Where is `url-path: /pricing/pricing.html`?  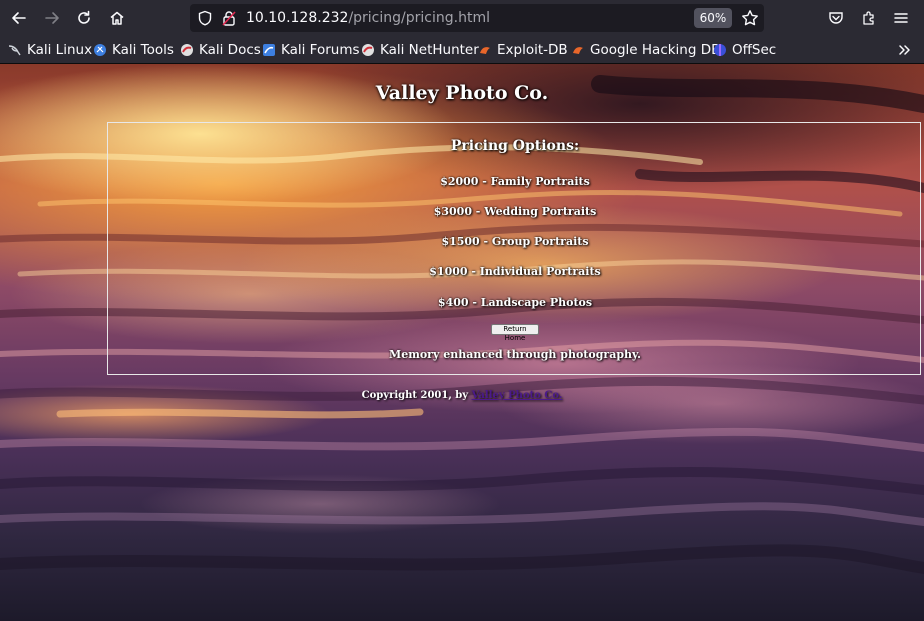
url-path: /pricing/pricing.html is located at coordinates (419, 18).